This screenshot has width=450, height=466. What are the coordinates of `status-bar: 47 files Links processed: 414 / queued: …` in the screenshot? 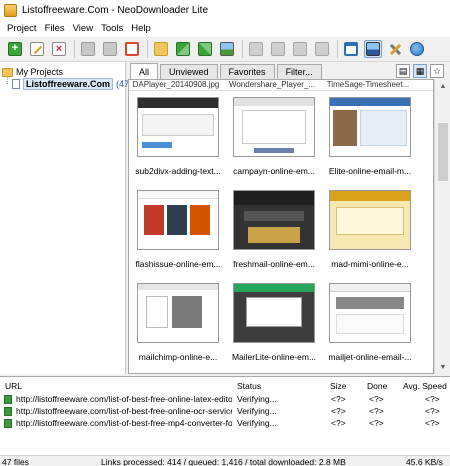 It's located at (225, 460).